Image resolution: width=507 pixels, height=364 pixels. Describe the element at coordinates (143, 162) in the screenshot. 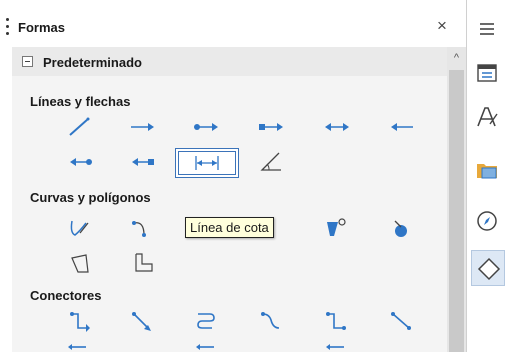

I see `arrow-square-shape` at that location.